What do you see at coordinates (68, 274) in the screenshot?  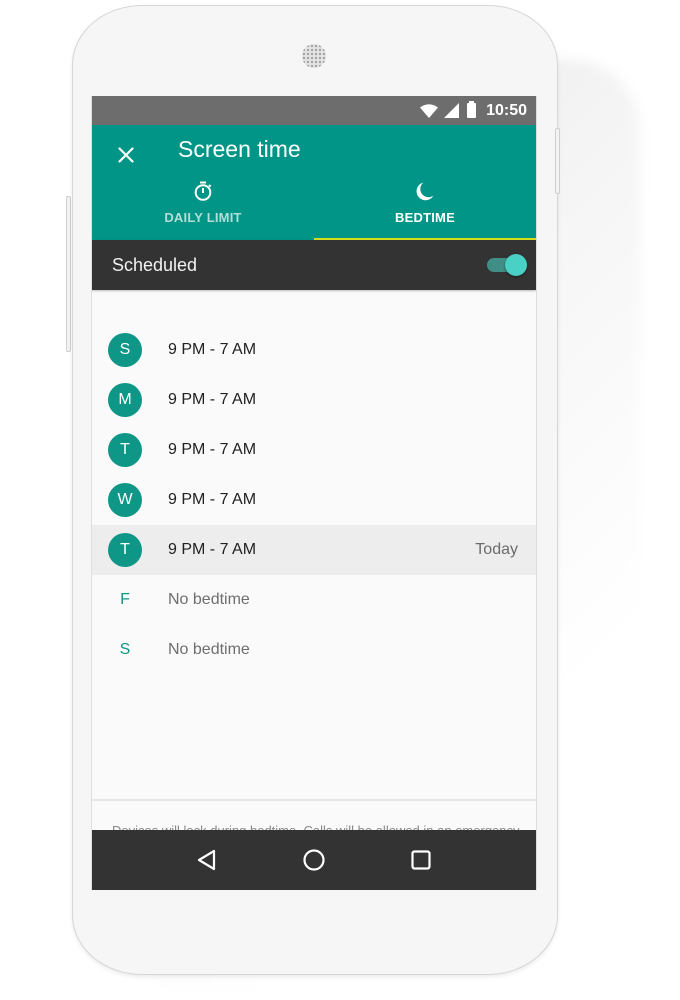 I see `volume-button` at bounding box center [68, 274].